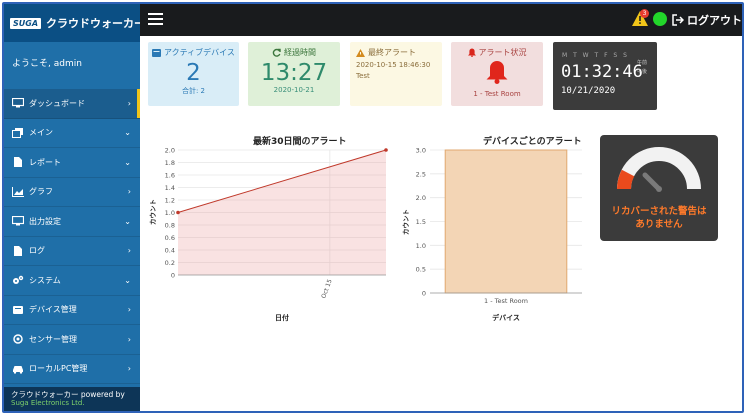 This screenshot has height=416, width=748. I want to click on sidebar-item-label: レポート, so click(45, 162).